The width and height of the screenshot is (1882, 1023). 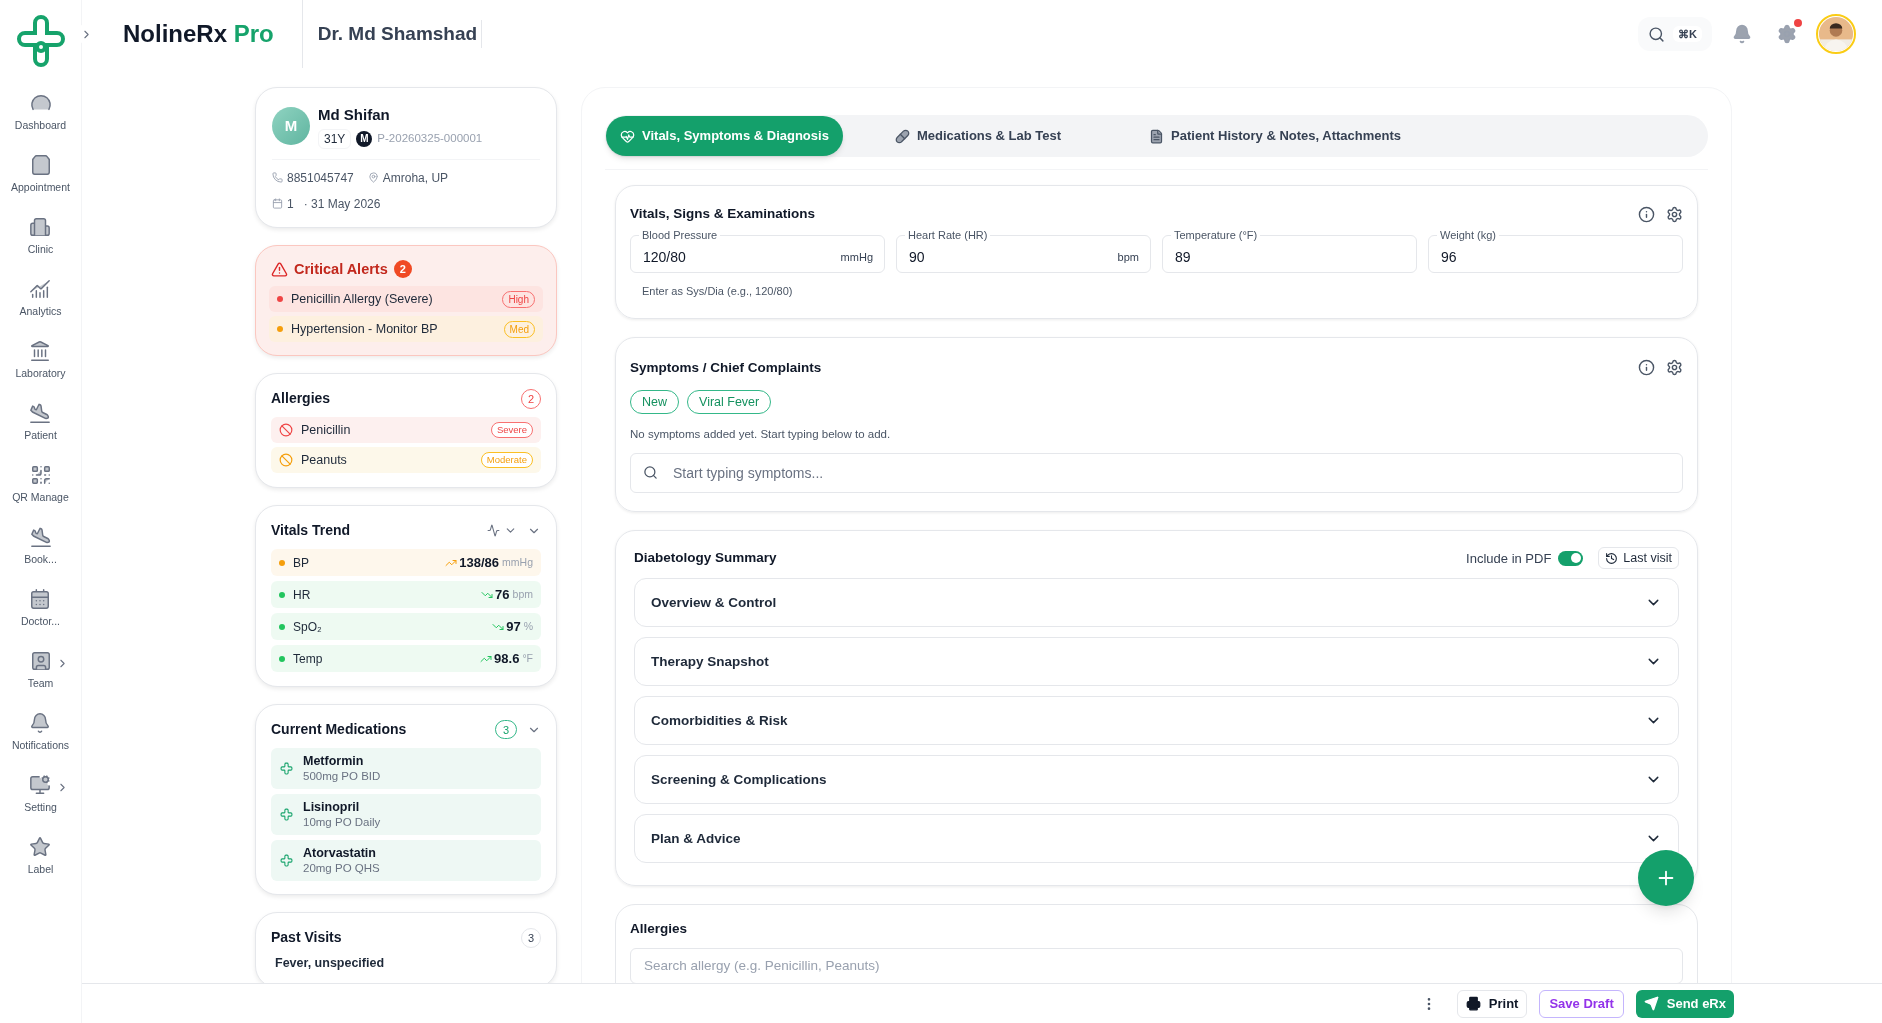 I want to click on field-label: Heart Rate (HR), so click(x=948, y=235).